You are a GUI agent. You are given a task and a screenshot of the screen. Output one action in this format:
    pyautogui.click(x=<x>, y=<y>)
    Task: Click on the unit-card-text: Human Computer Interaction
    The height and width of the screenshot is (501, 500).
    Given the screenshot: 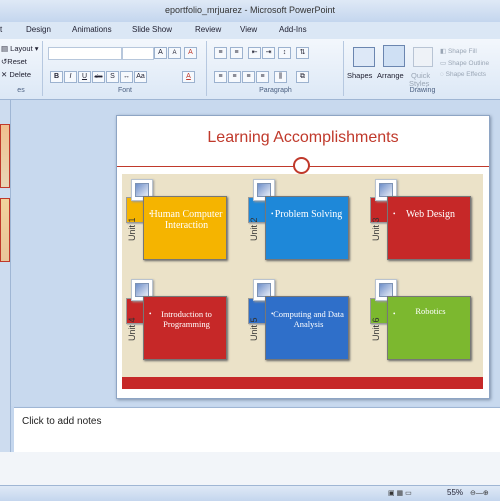 What is the action you would take?
    pyautogui.click(x=186, y=220)
    